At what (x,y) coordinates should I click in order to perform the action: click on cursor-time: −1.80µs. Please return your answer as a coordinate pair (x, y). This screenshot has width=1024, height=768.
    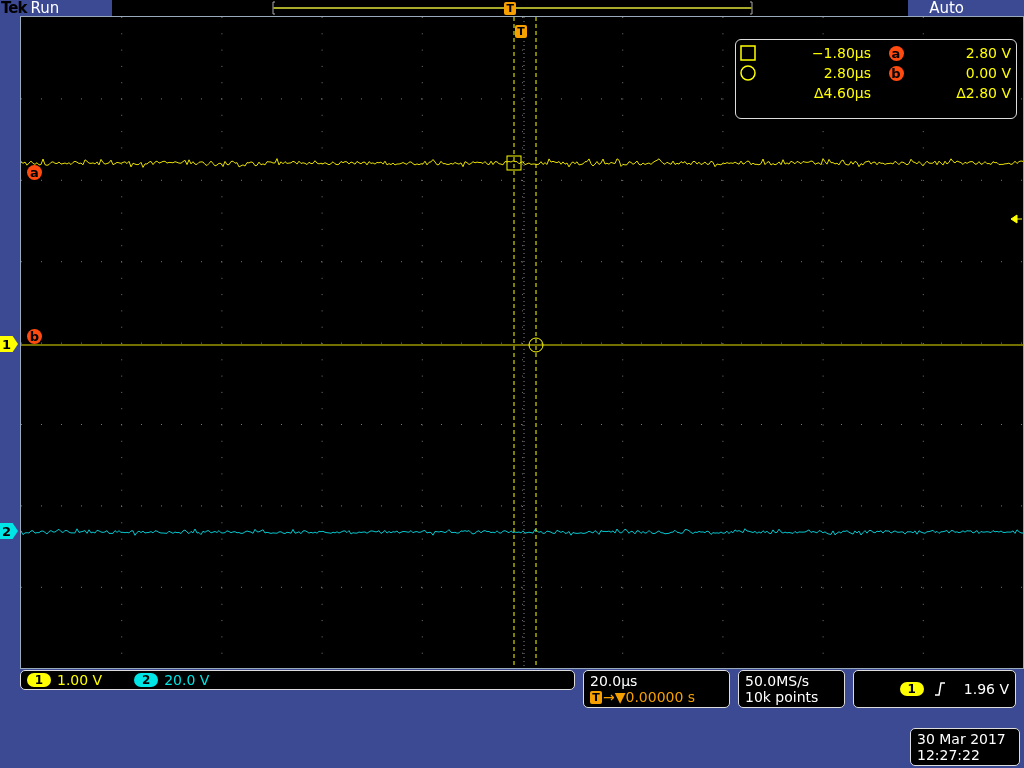
    Looking at the image, I should click on (840, 53).